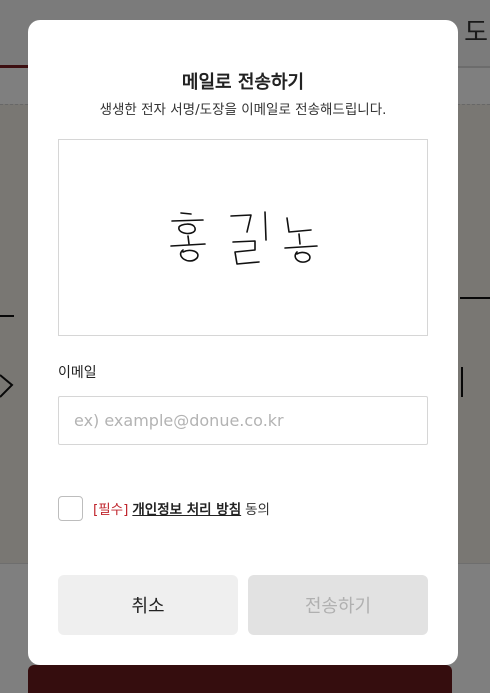 This screenshot has height=693, width=490. Describe the element at coordinates (77, 373) in the screenshot. I see `email-label: 이메일` at that location.